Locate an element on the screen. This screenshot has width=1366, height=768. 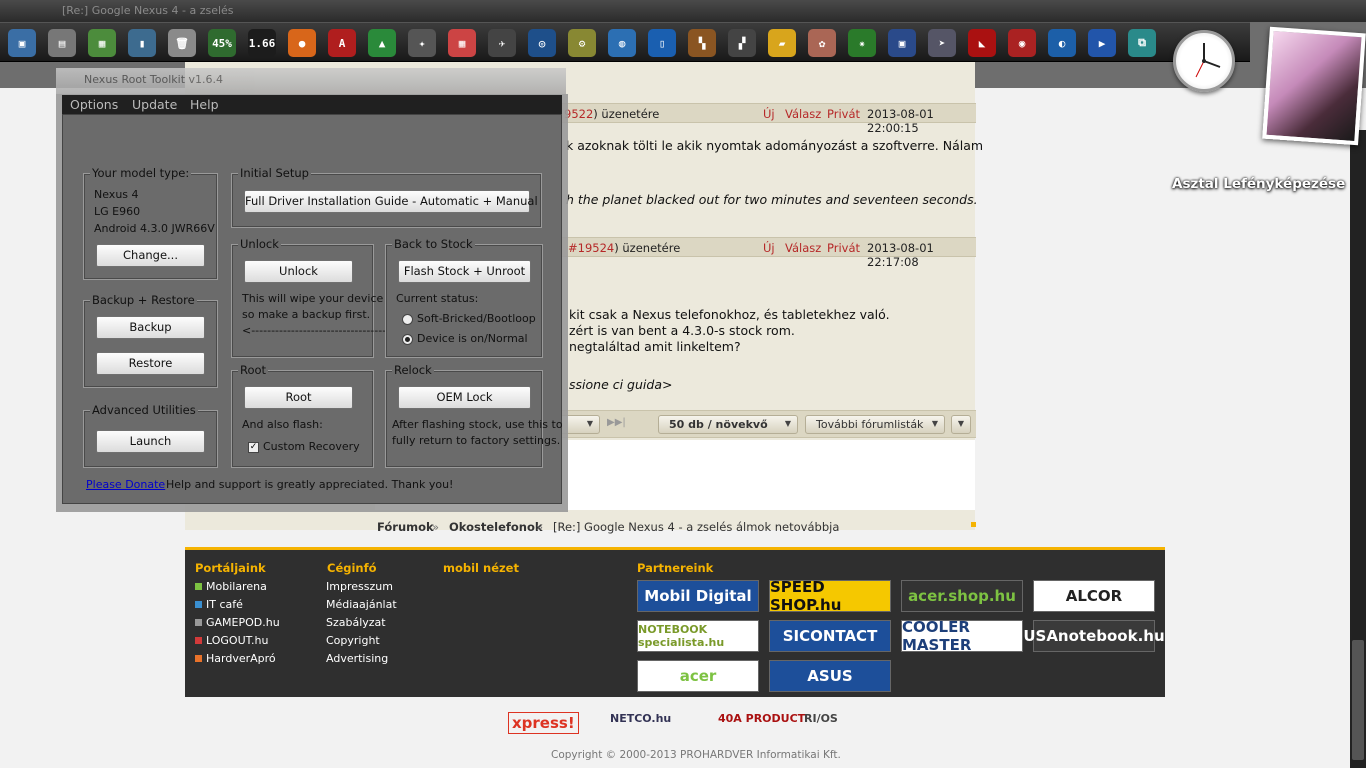
scanner-icon: ▤ is located at coordinates (62, 43).